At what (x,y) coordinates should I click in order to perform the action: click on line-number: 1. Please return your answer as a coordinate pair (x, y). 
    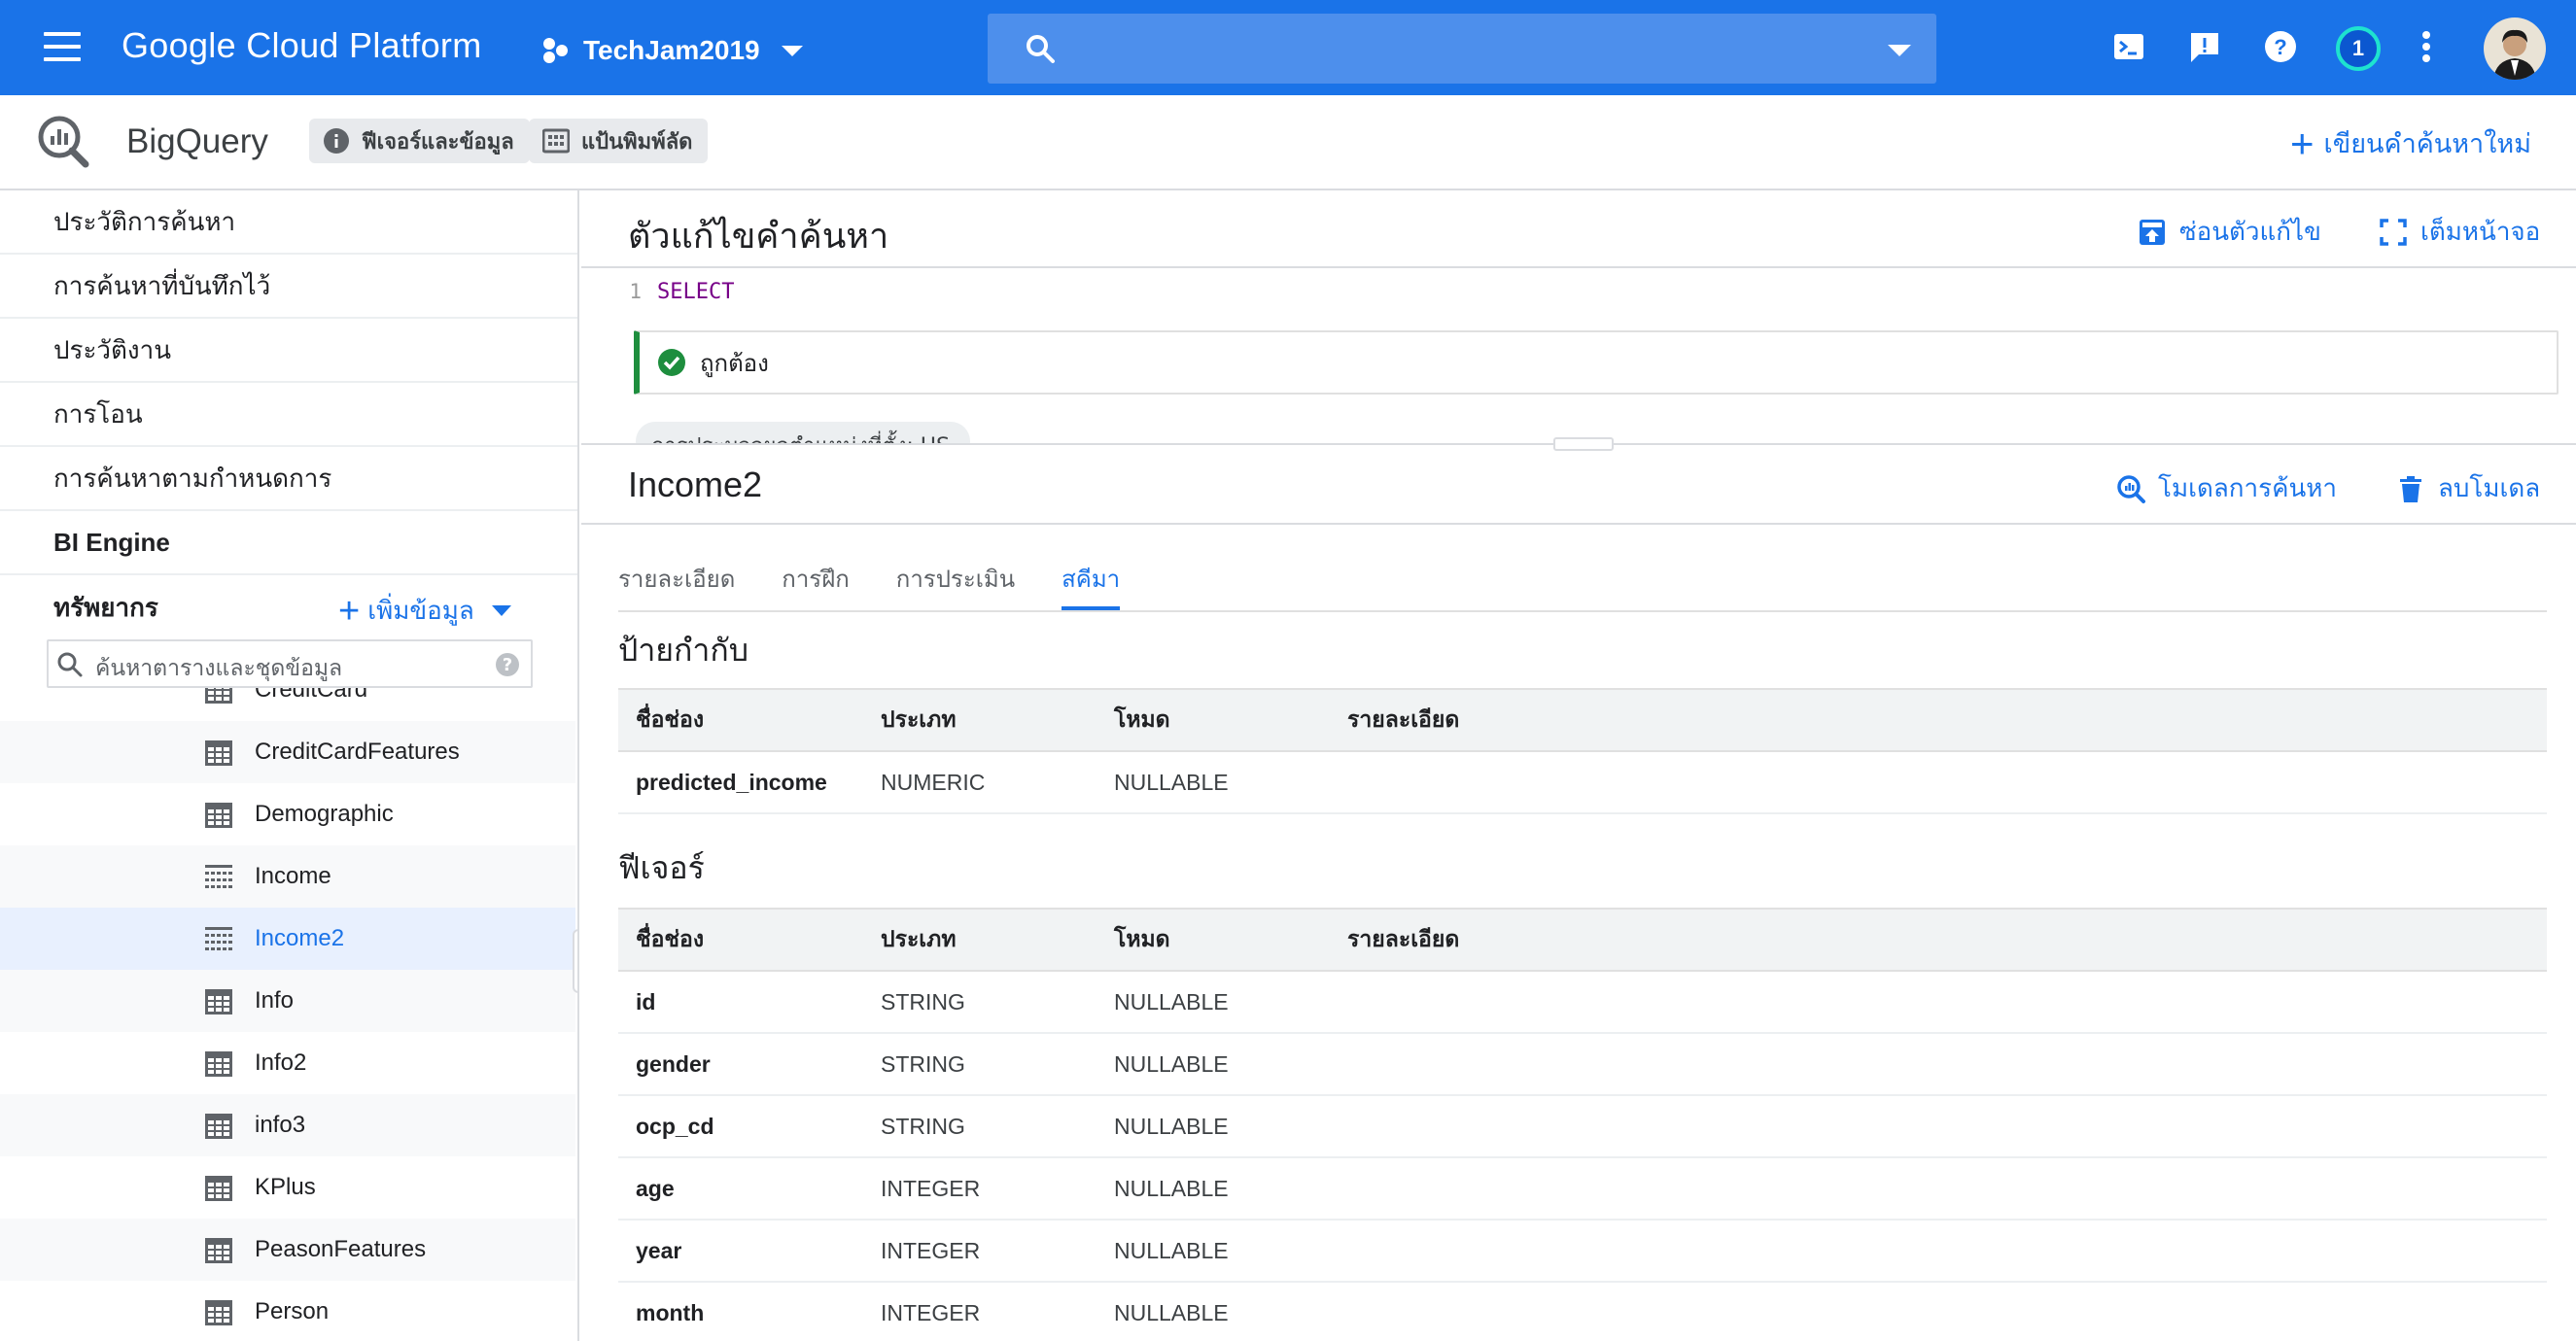
    Looking at the image, I should click on (635, 292).